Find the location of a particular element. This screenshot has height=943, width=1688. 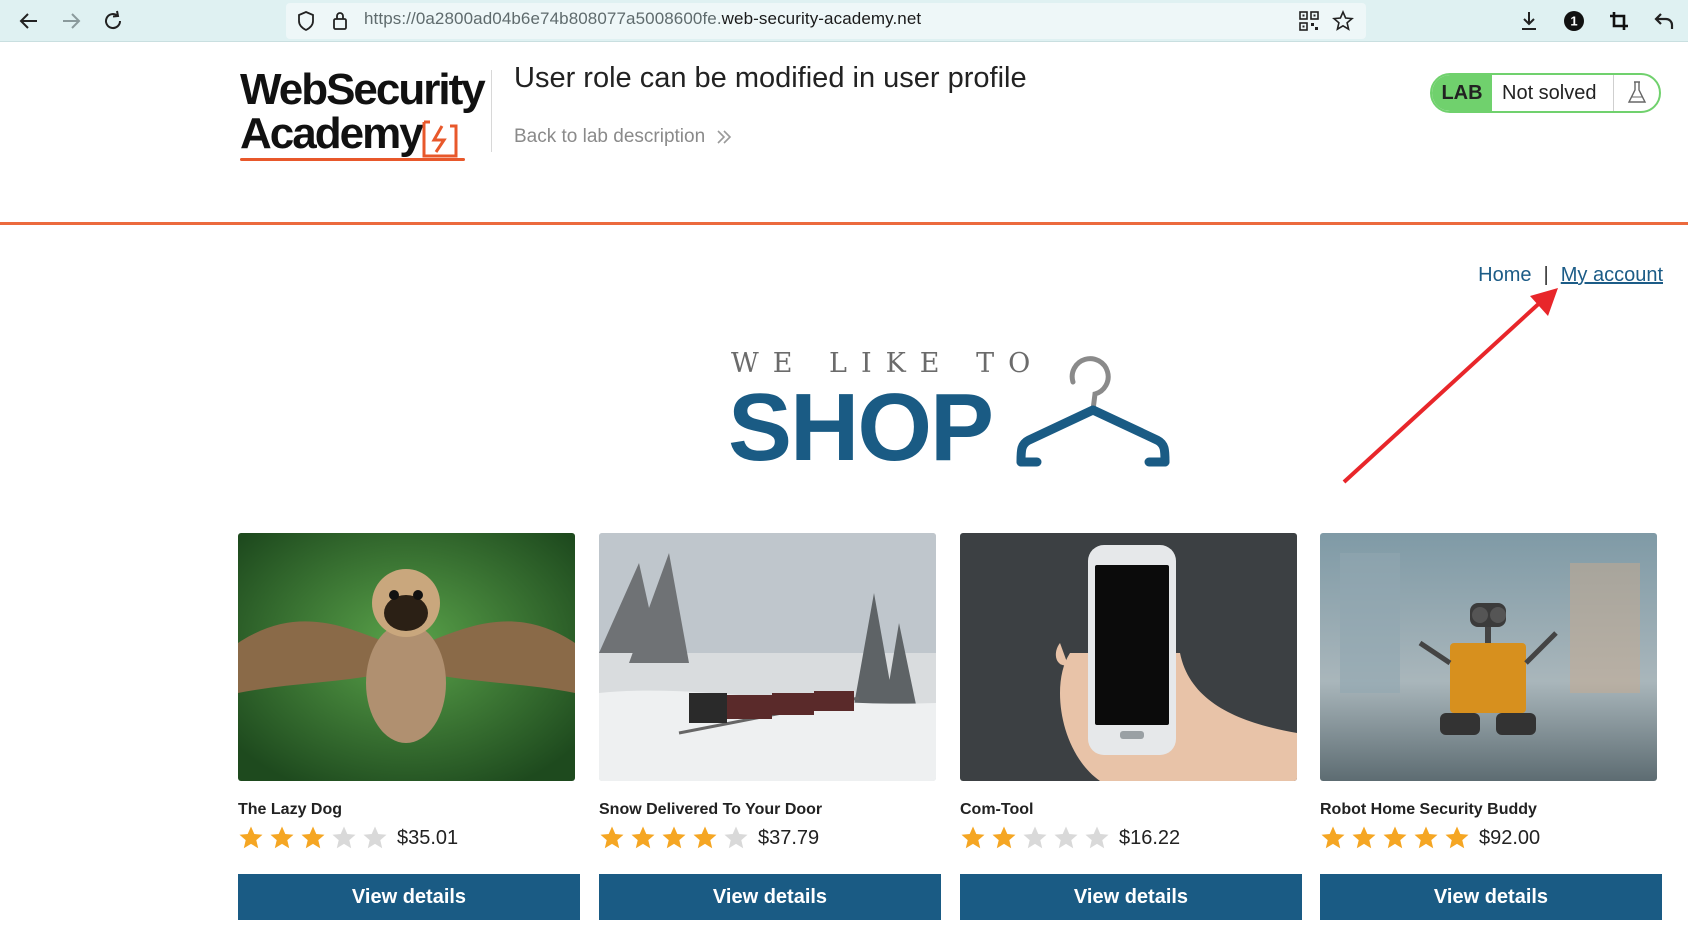

home-link: Home is located at coordinates (1504, 275).